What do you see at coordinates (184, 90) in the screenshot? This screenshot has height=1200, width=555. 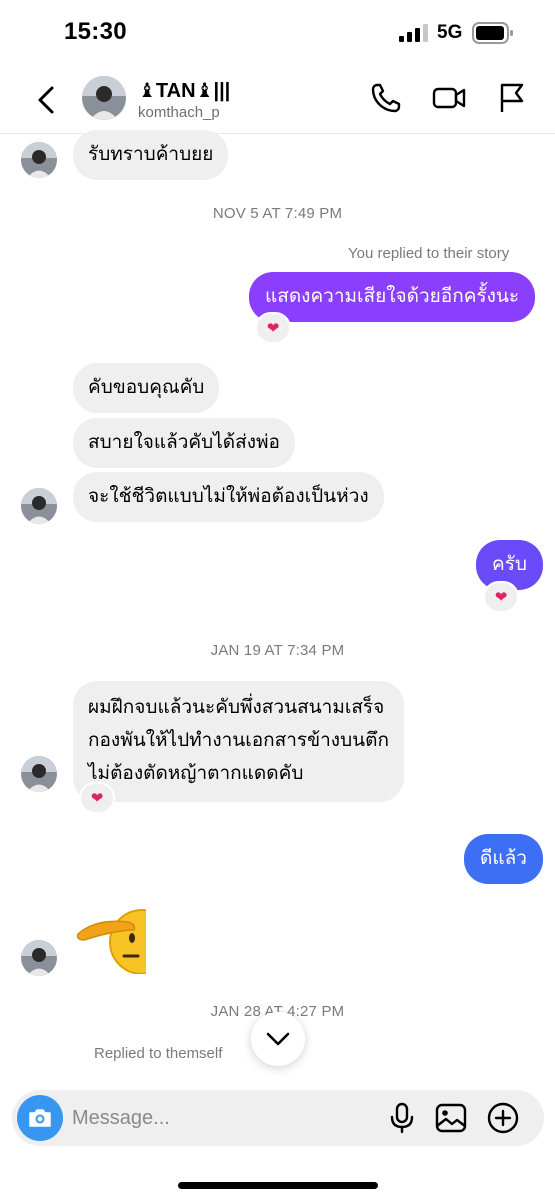 I see `contact-name: ♝TAN♝|||` at bounding box center [184, 90].